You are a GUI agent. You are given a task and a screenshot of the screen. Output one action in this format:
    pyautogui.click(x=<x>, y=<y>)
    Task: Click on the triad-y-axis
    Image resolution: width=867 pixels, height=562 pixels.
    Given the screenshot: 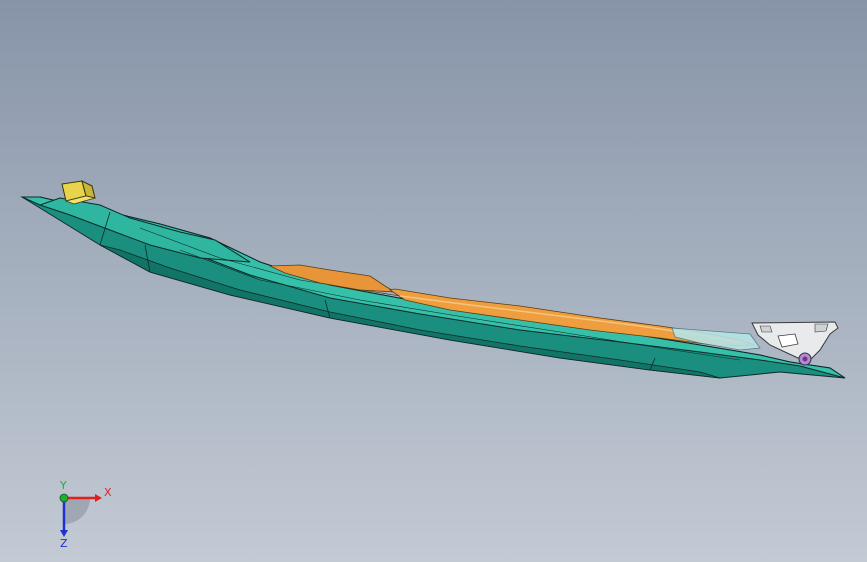 What is the action you would take?
    pyautogui.click(x=64, y=498)
    